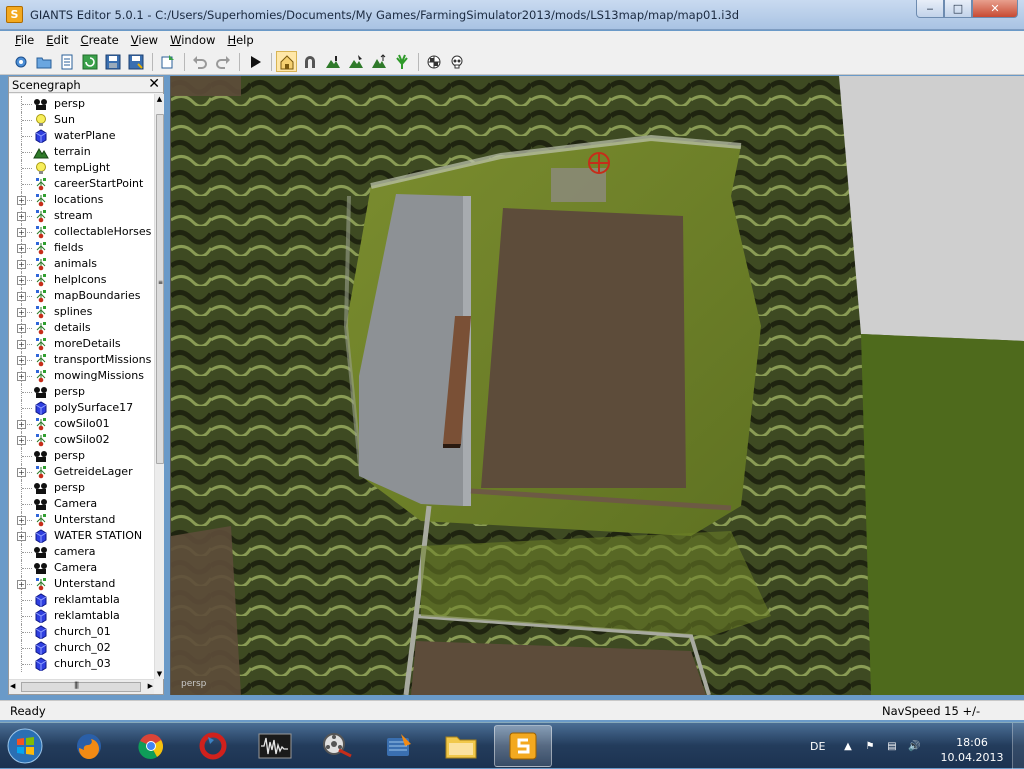 The width and height of the screenshot is (1024, 769). Describe the element at coordinates (958, 9) in the screenshot. I see `maximize-button: □` at that location.